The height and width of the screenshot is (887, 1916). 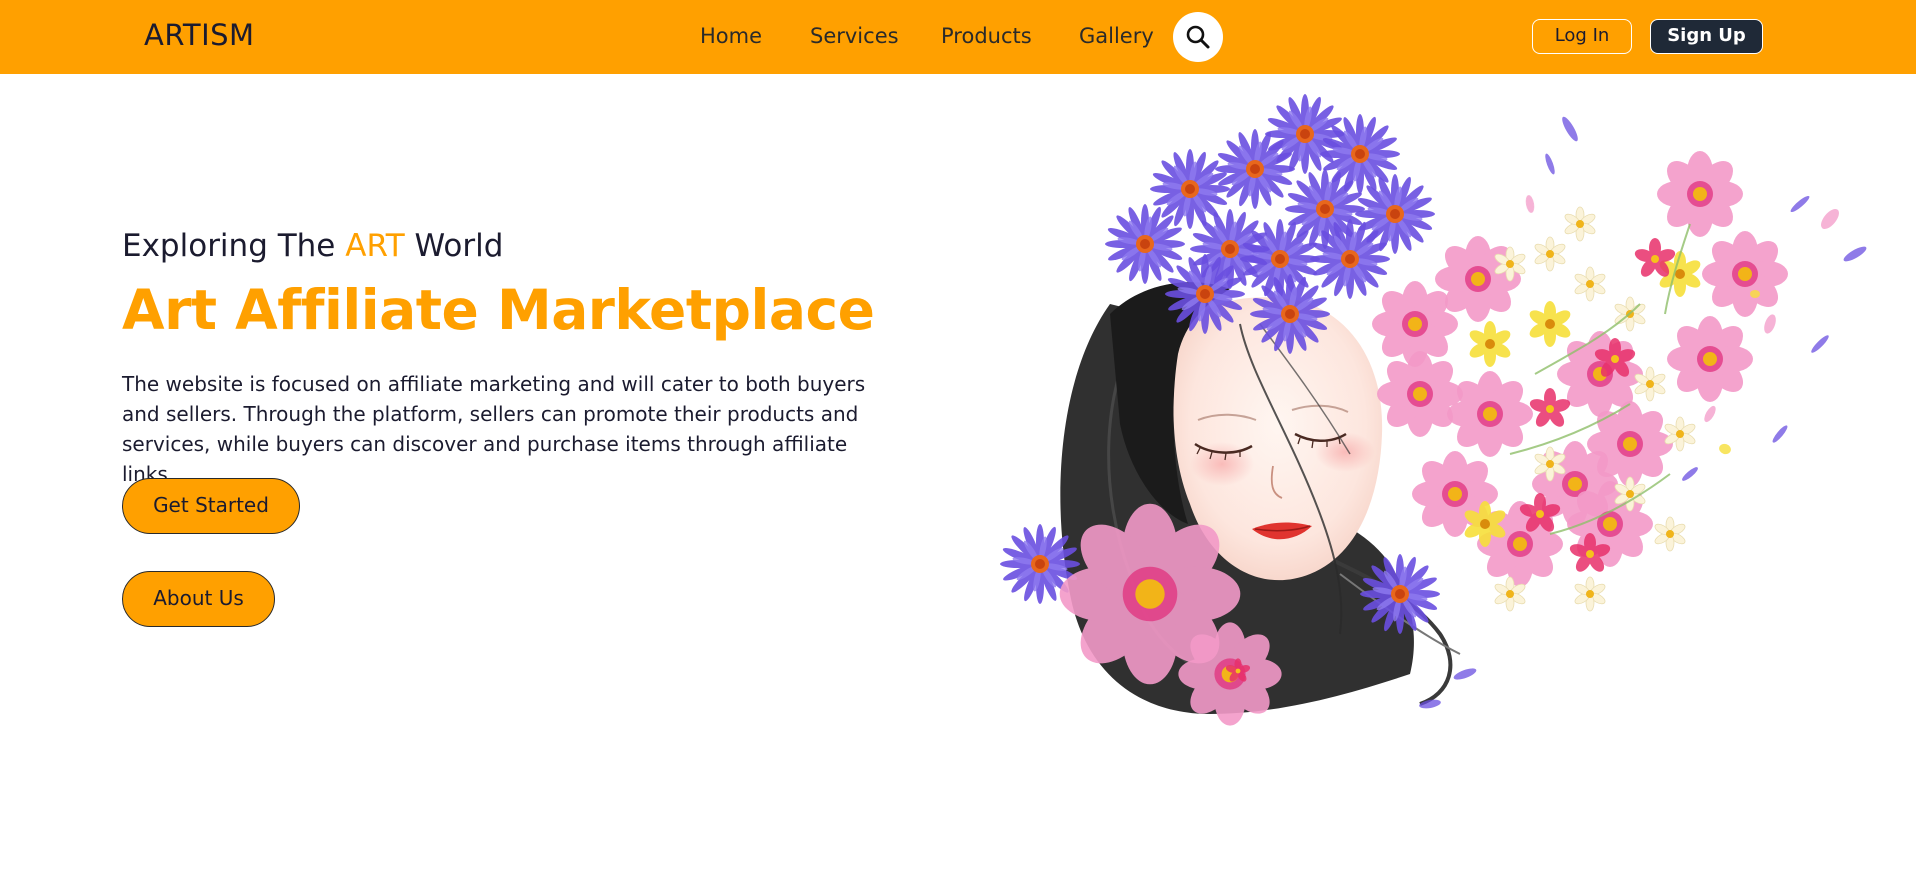 What do you see at coordinates (459, 246) in the screenshot?
I see `eyebrow-suffix: World` at bounding box center [459, 246].